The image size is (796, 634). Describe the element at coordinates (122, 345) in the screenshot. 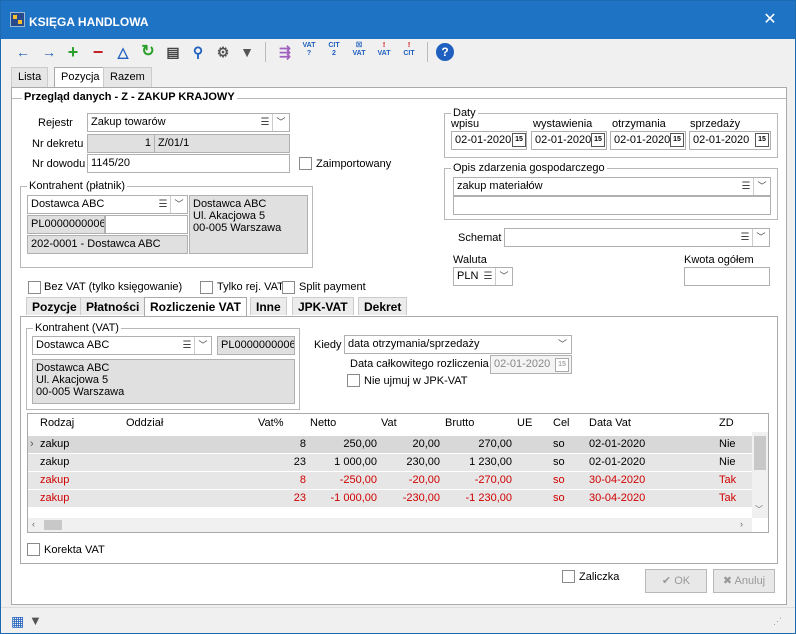

I see `kontrahent-vat-select: Dostawca ABC ☰ ﹀` at that location.